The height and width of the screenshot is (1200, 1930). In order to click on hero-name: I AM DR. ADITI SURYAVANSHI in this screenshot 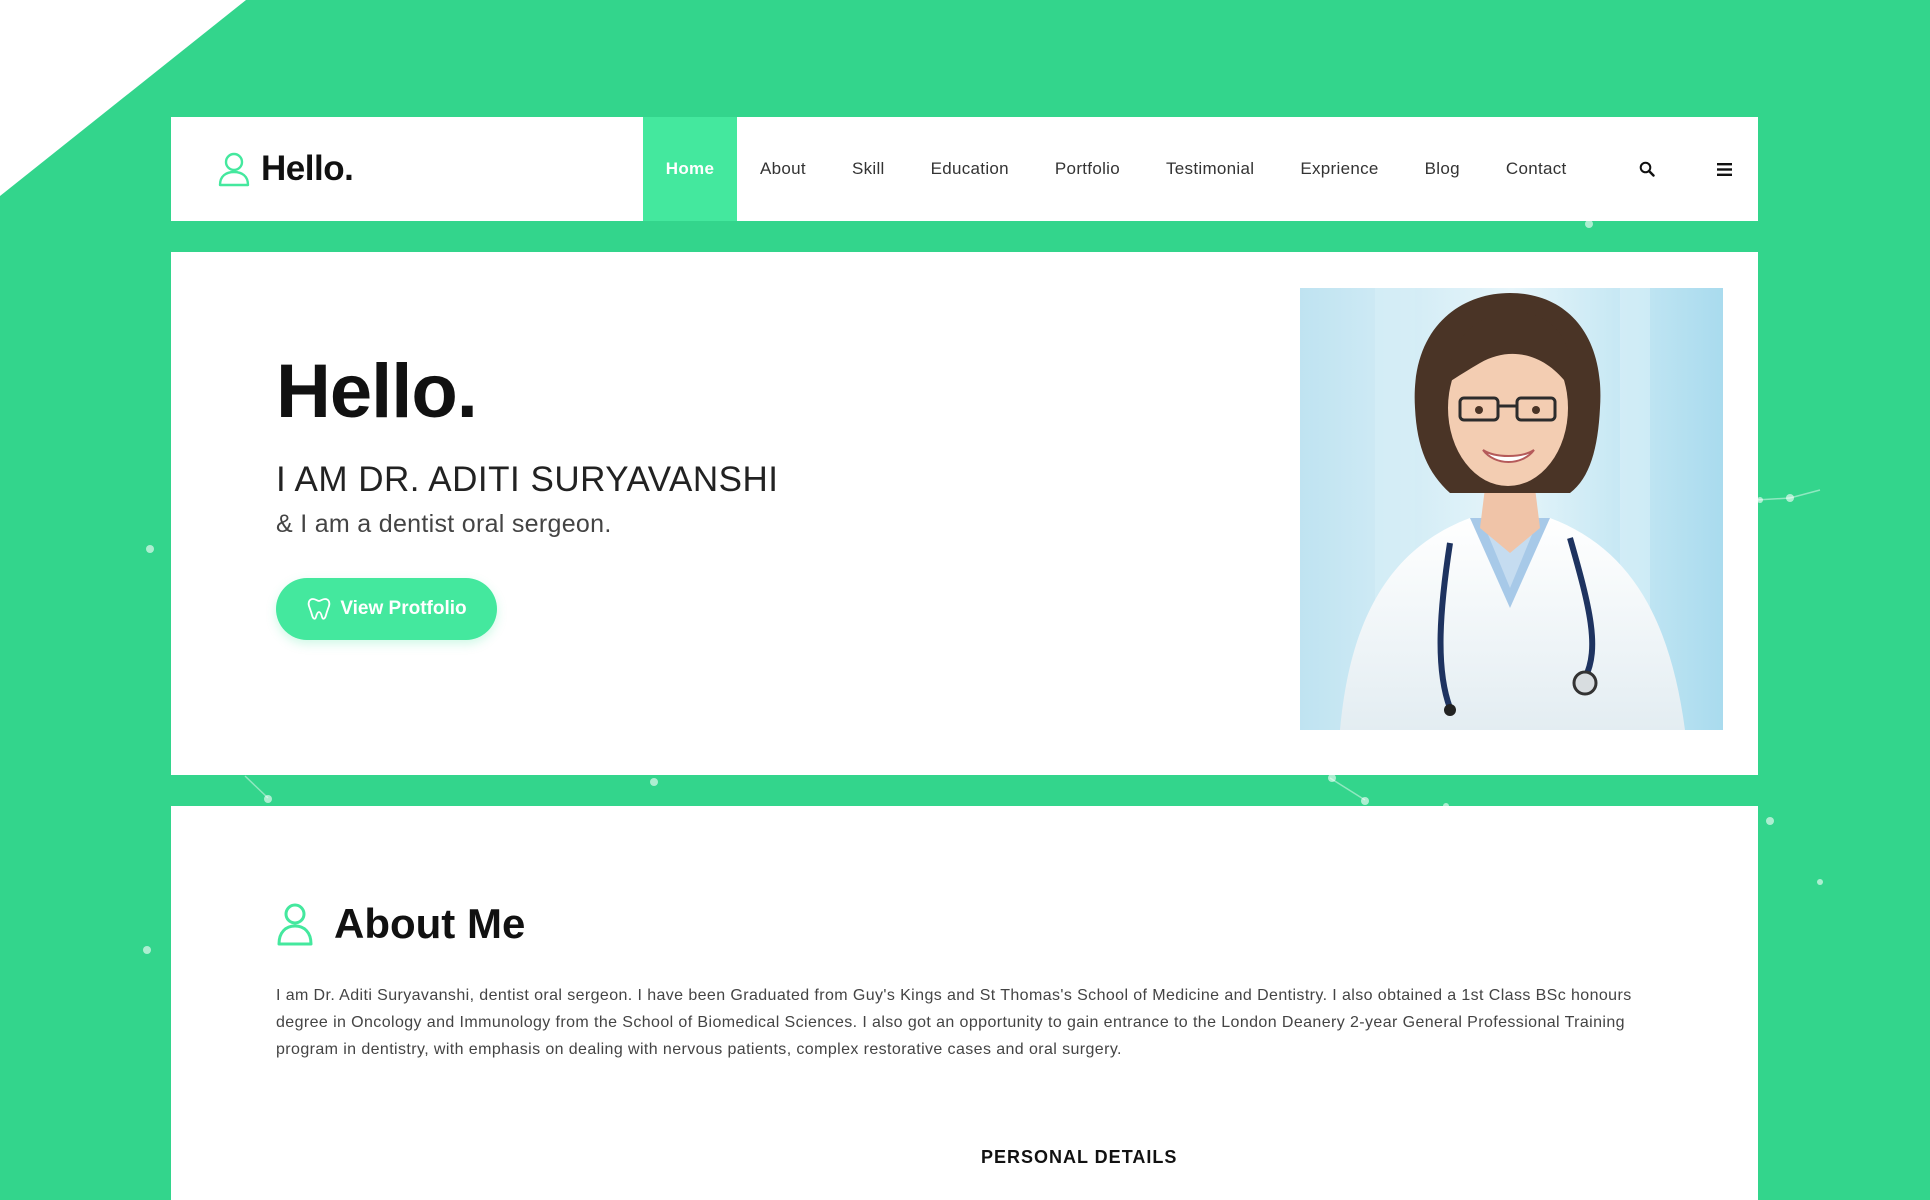, I will do `click(527, 479)`.